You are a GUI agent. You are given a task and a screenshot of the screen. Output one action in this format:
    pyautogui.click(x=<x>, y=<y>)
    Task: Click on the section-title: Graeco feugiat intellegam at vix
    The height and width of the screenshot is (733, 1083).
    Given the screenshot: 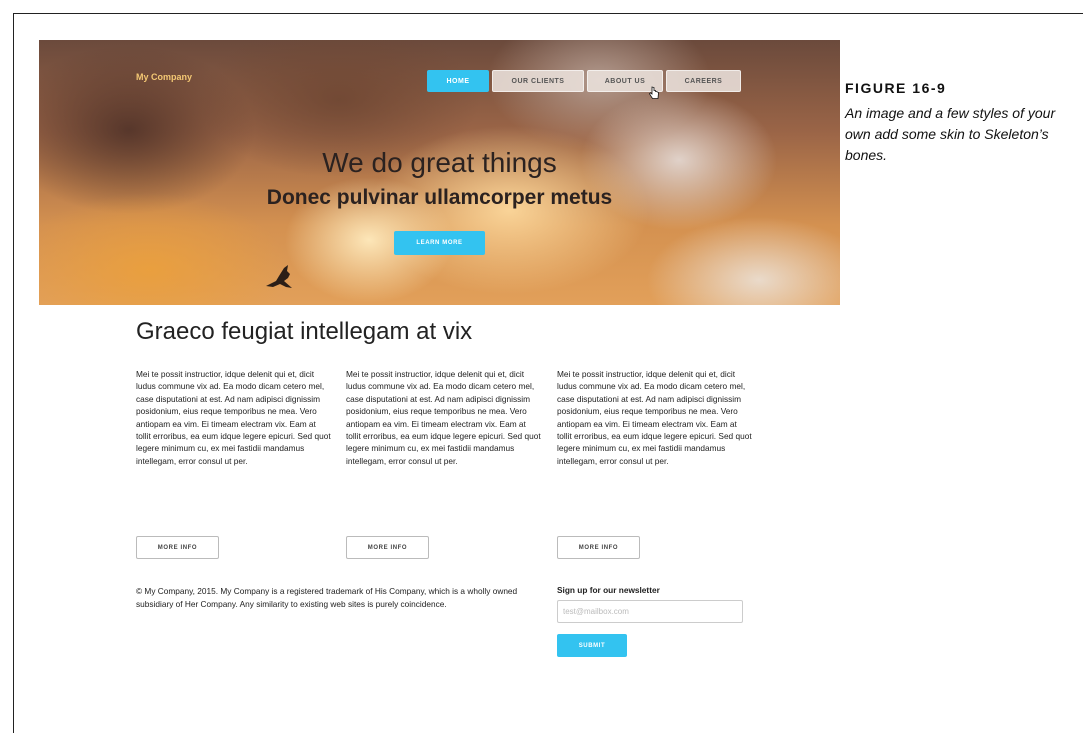 What is the action you would take?
    pyautogui.click(x=304, y=331)
    